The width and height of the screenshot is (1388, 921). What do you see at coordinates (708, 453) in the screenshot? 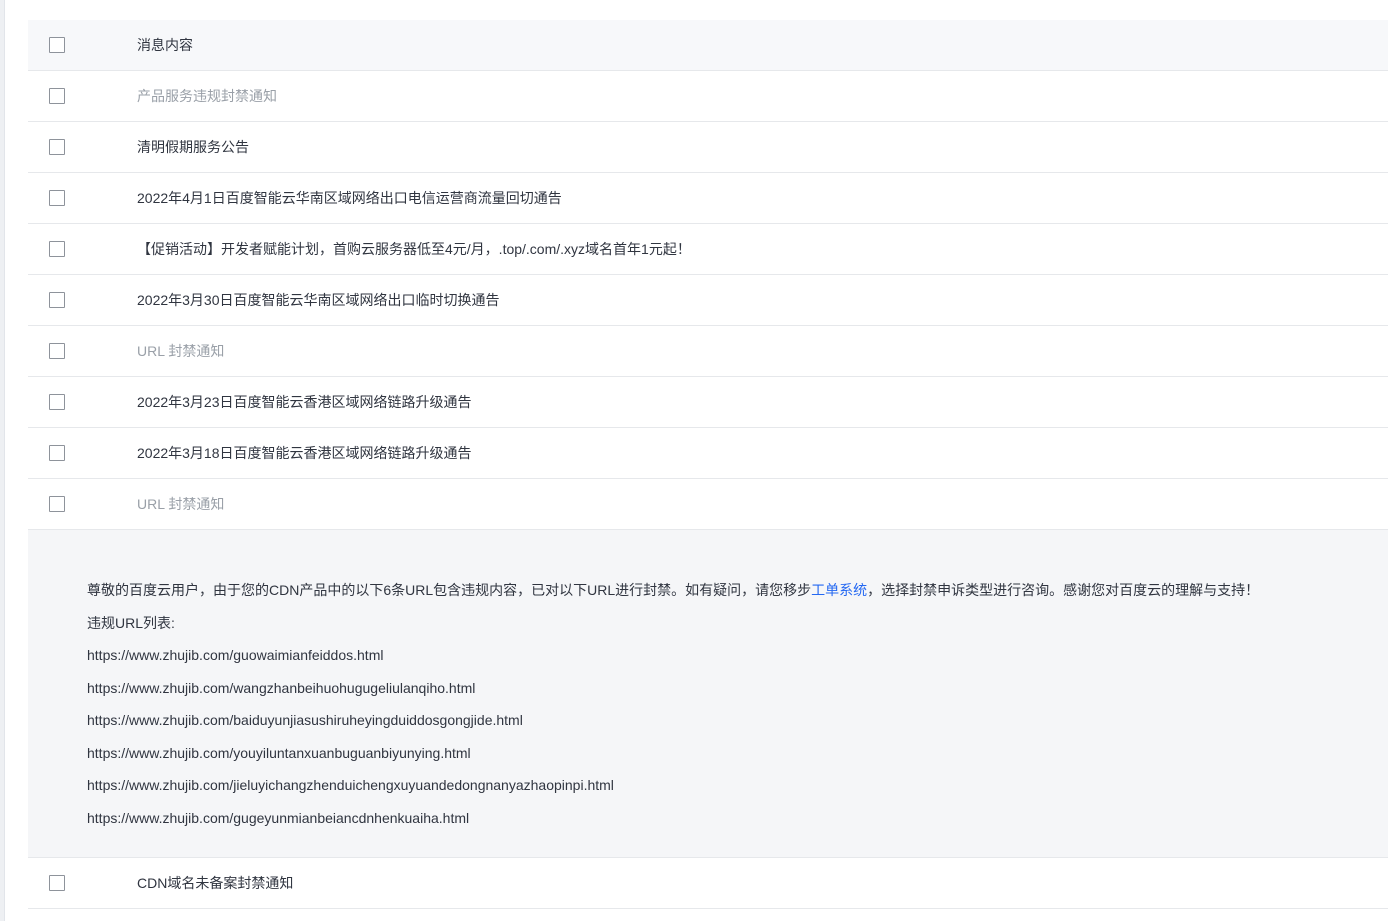
I see `message-row: 2022年3月18日百度智能云香港区域网络链路升级通告` at bounding box center [708, 453].